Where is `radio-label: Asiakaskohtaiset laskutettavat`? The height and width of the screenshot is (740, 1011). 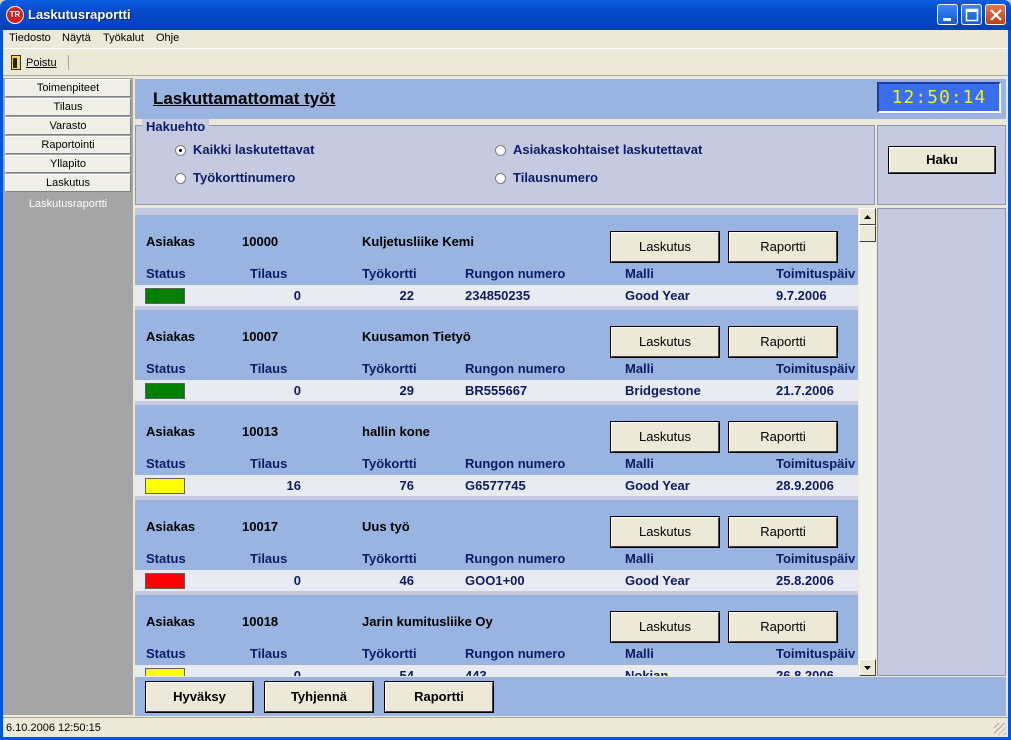 radio-label: Asiakaskohtaiset laskutettavat is located at coordinates (607, 149).